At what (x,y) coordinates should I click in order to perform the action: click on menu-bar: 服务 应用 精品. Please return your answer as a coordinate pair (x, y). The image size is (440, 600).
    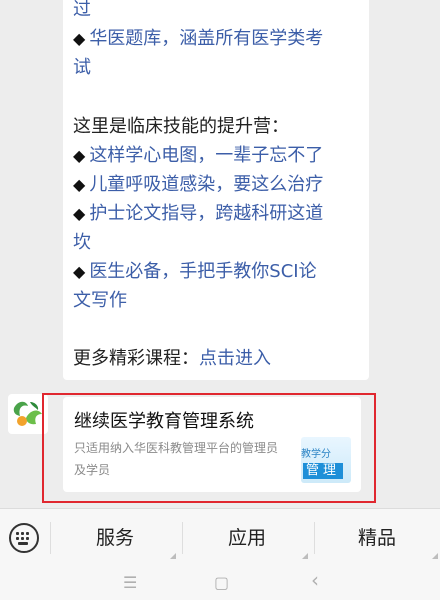
    Looking at the image, I should click on (220, 537).